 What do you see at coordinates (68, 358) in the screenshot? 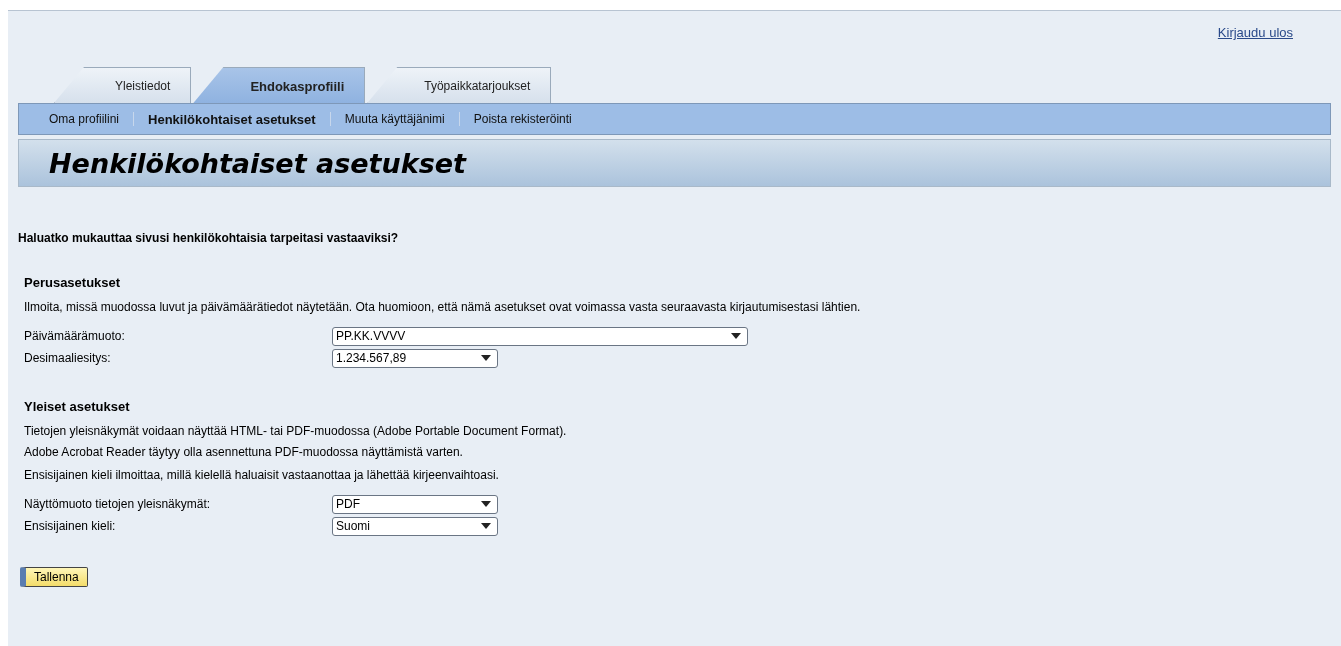
I see `field-label: Desimaaliesitys:` at bounding box center [68, 358].